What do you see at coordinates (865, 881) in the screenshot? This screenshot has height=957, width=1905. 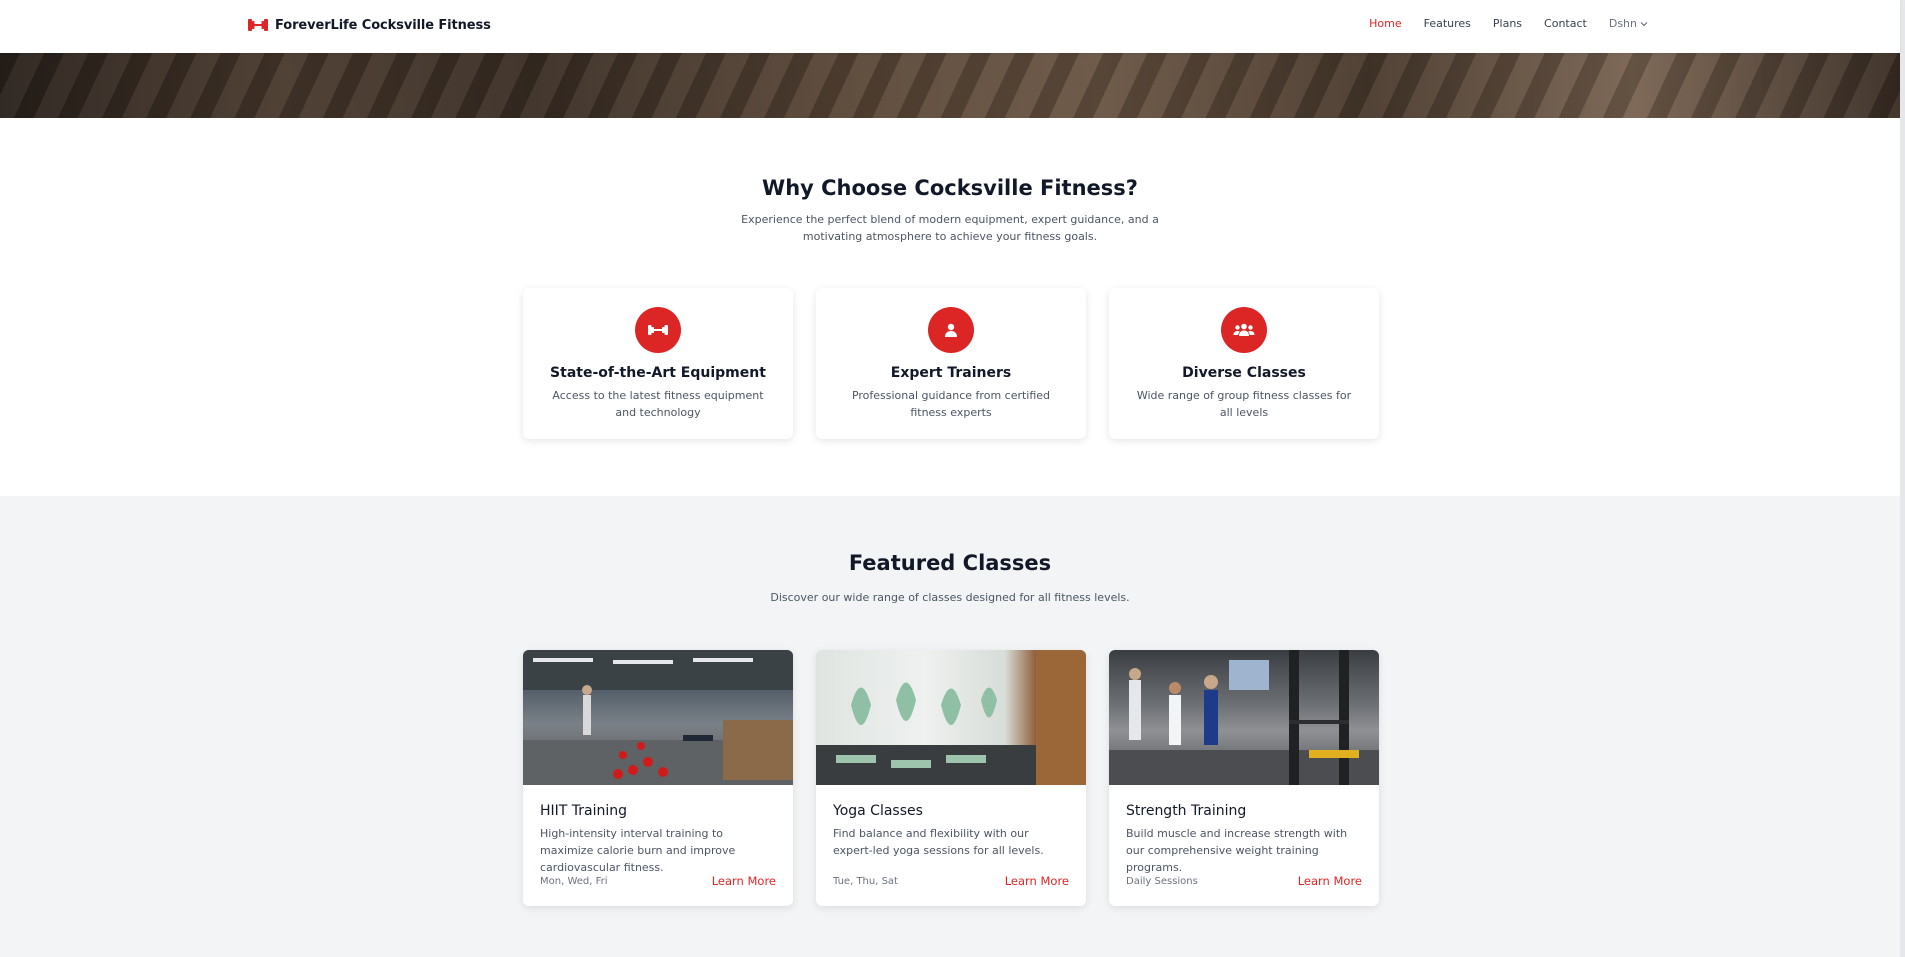 I see `class-schedule: Tue, Thu, Sat` at bounding box center [865, 881].